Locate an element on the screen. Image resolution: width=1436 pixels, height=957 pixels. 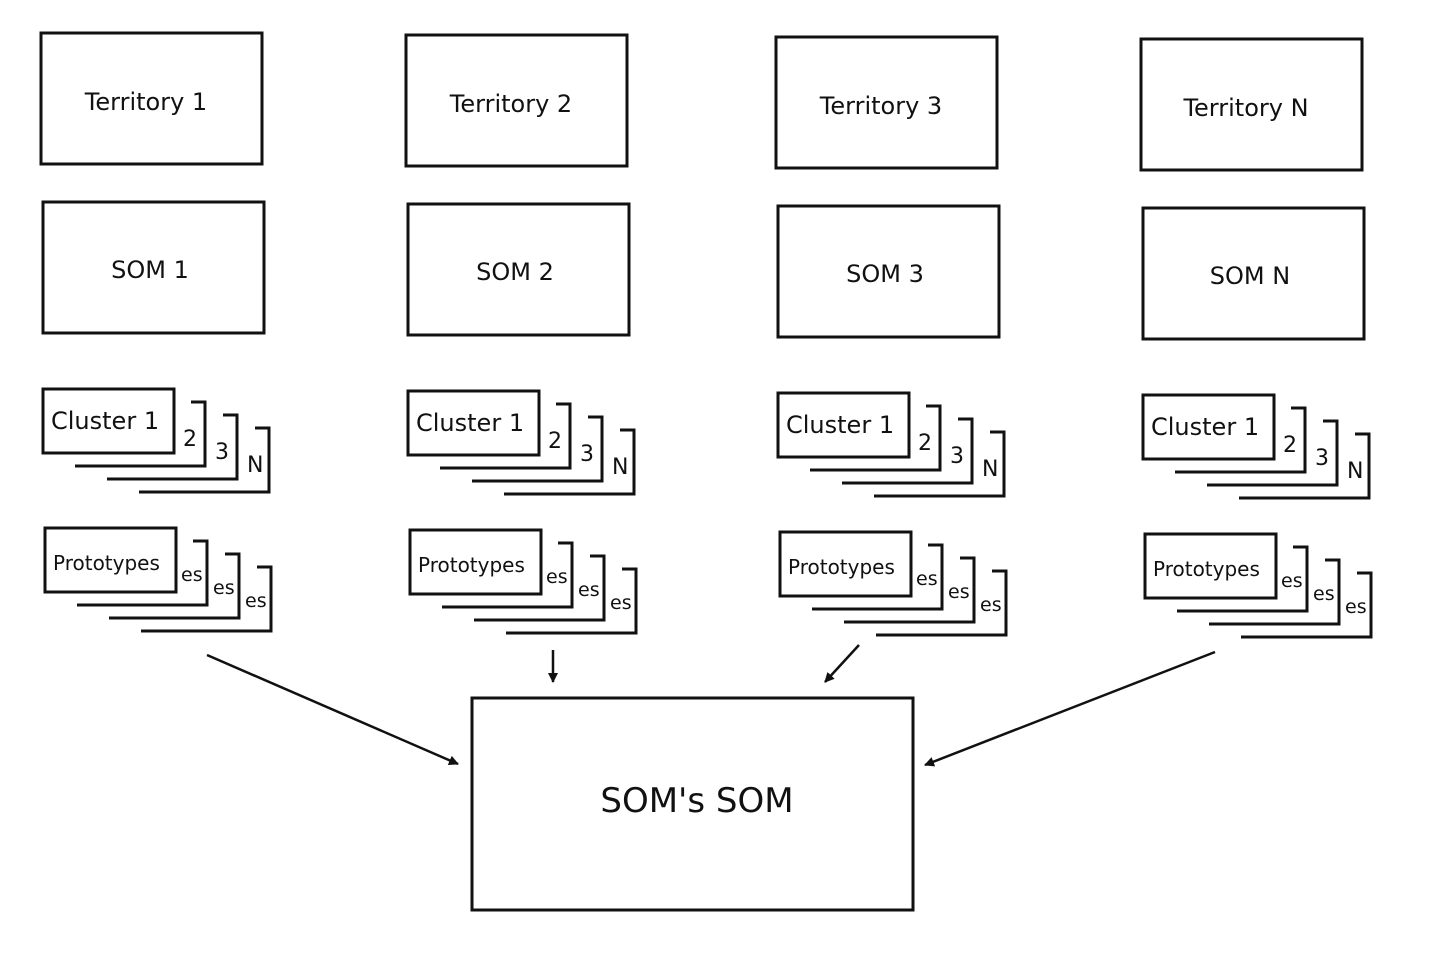
arrow-col4 is located at coordinates (1070, 708).